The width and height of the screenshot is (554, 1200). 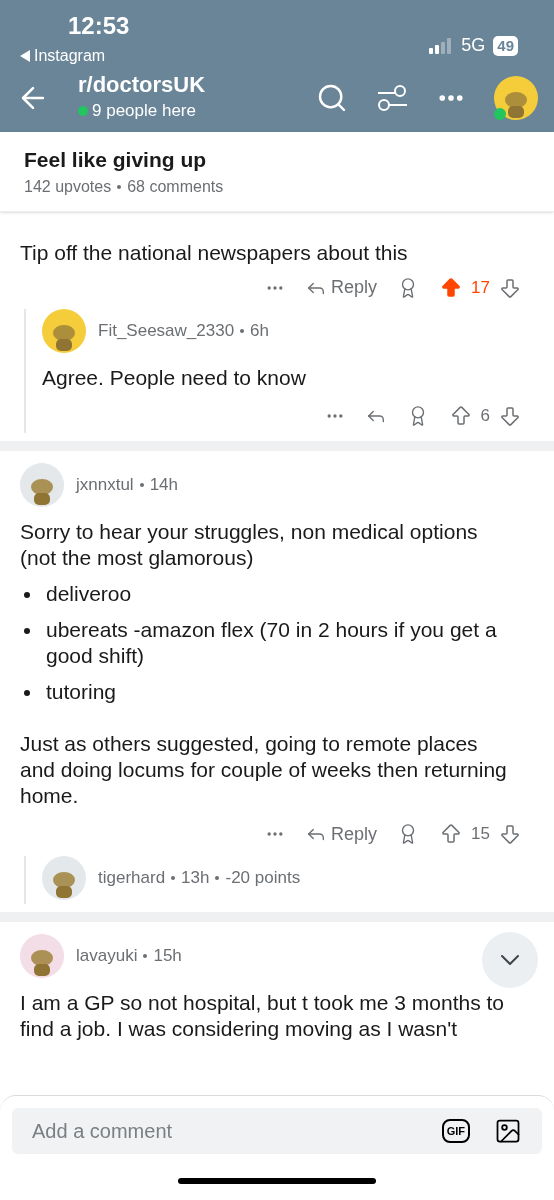 What do you see at coordinates (25, 56) in the screenshot?
I see `back-triangle-icon` at bounding box center [25, 56].